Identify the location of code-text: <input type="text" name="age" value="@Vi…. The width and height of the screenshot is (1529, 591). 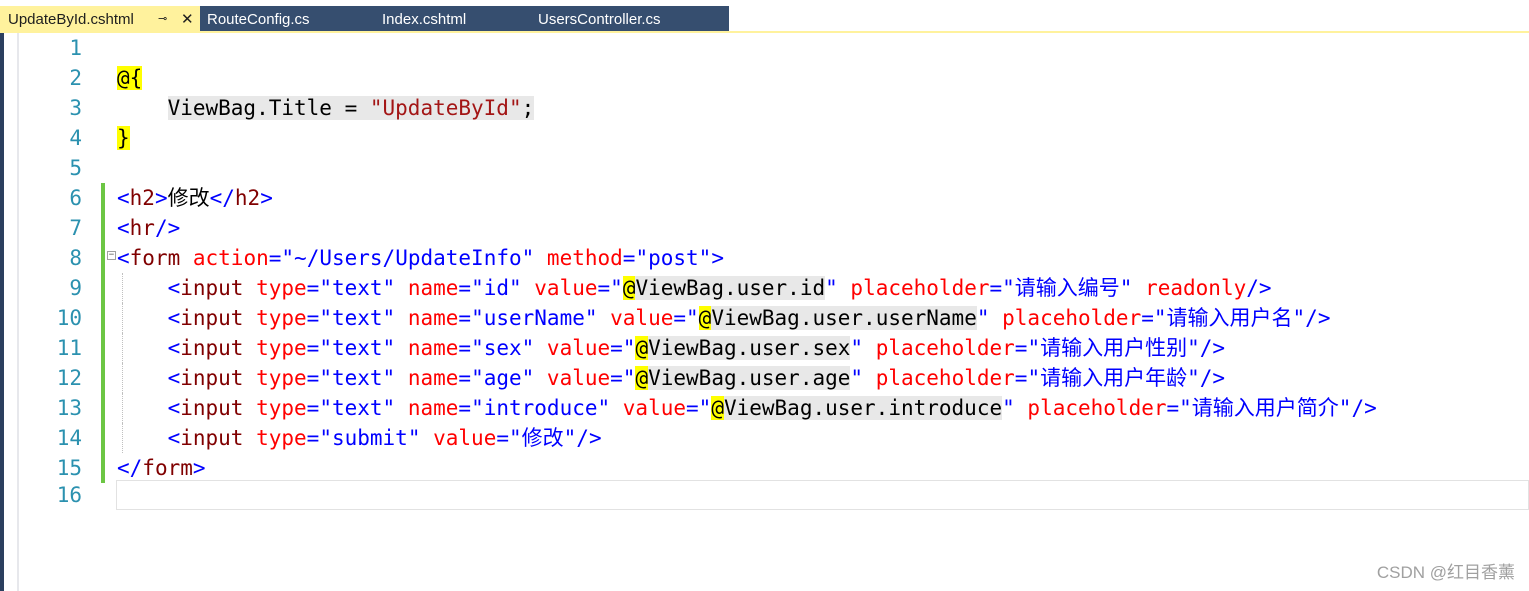
(696, 378).